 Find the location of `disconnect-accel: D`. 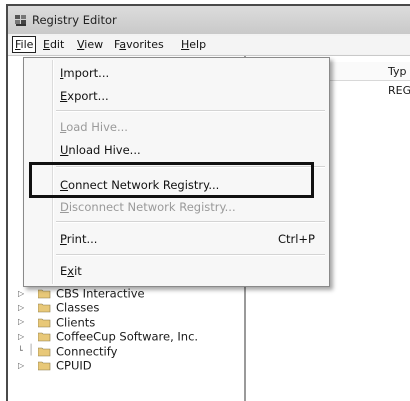

disconnect-accel: D is located at coordinates (64, 207).